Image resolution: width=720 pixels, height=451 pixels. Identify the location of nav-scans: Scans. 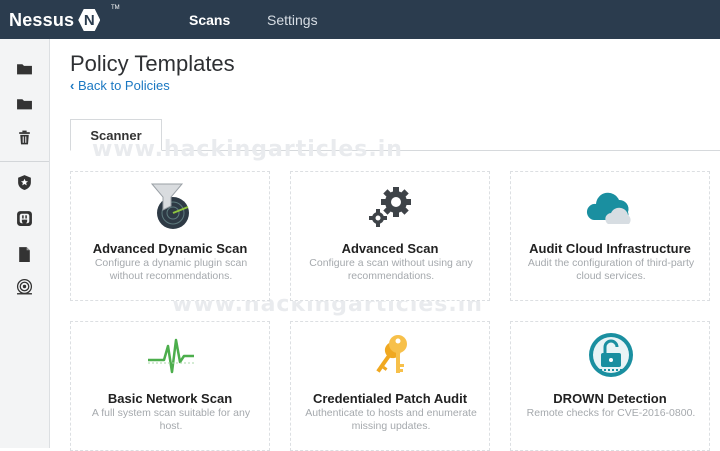
(209, 19).